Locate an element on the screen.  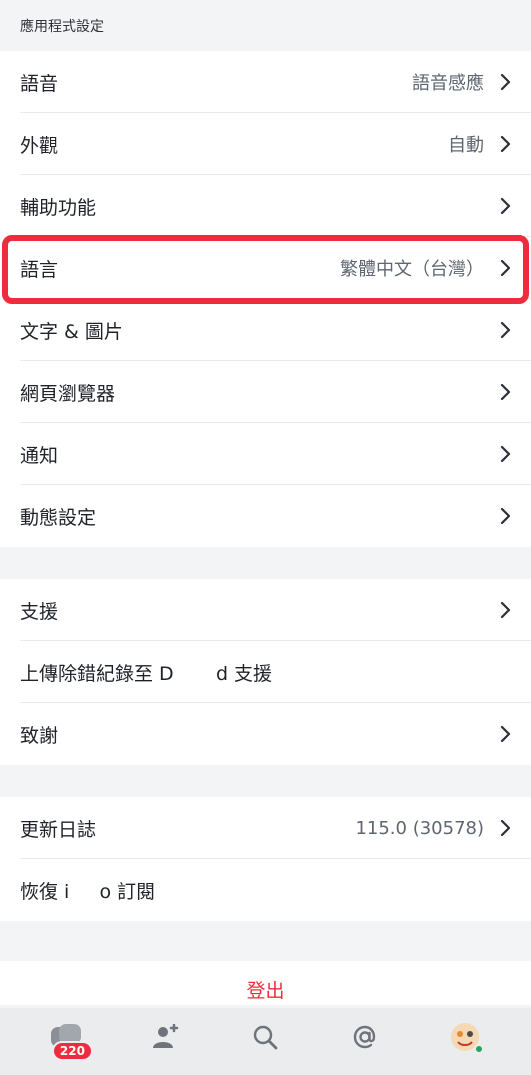
settings-row-web-browser: 網頁瀏覽器 is located at coordinates (265, 392).